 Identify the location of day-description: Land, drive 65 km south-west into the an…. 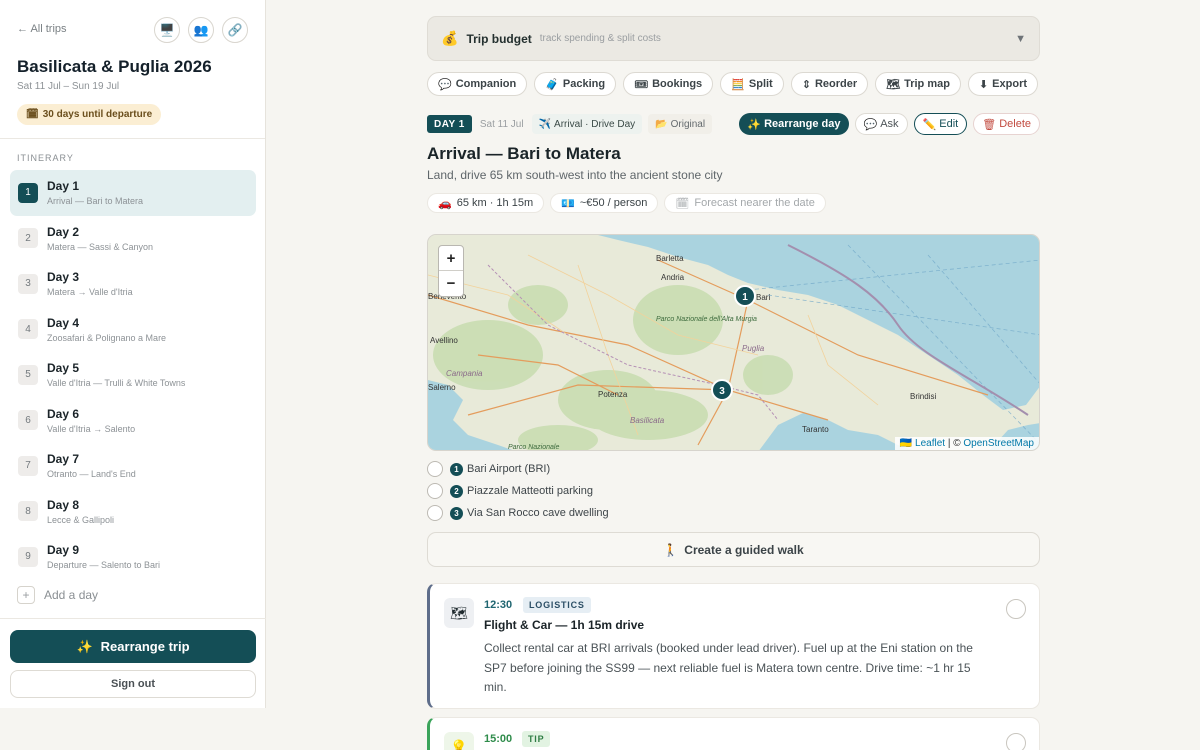
(575, 175).